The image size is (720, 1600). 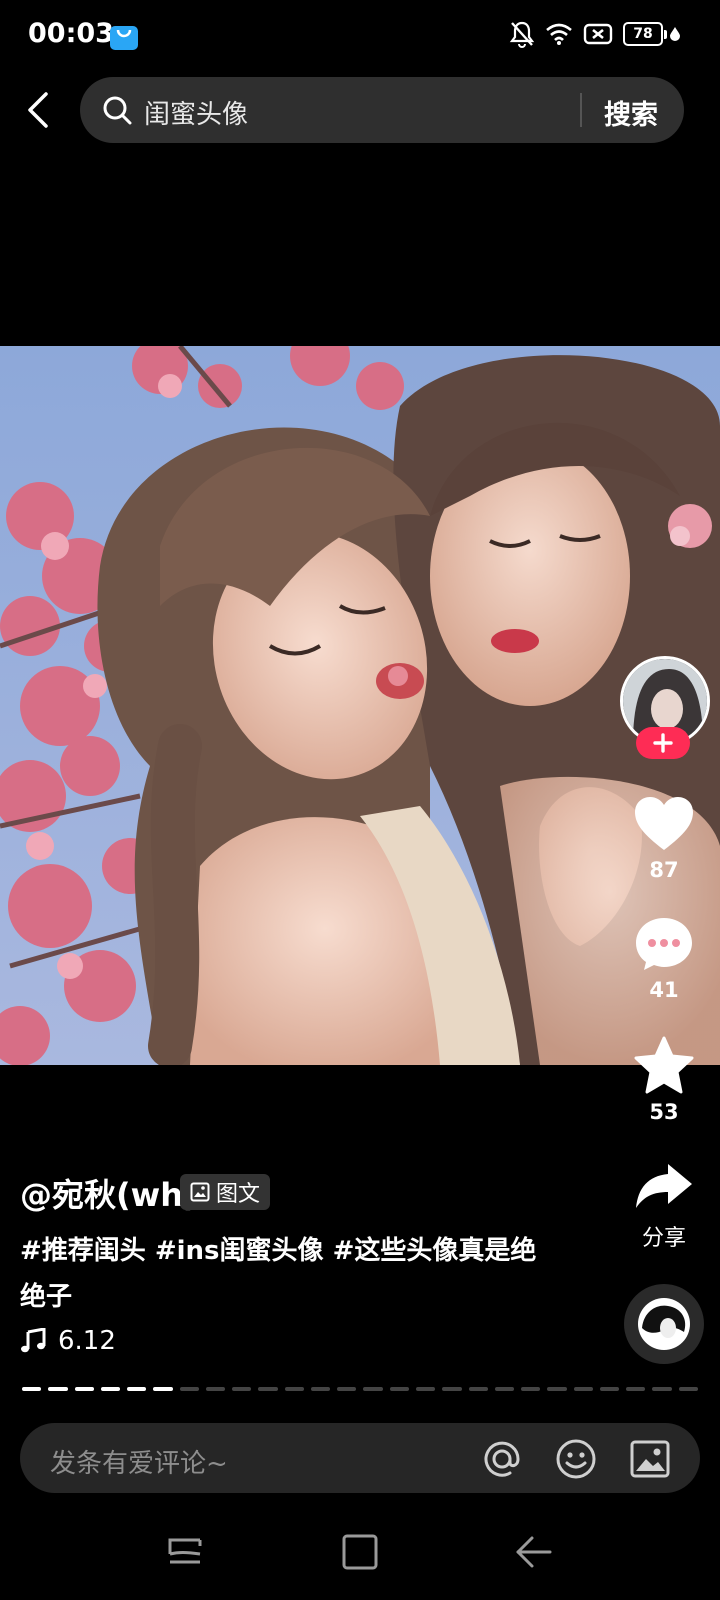 What do you see at coordinates (664, 870) in the screenshot?
I see `like-count: 87` at bounding box center [664, 870].